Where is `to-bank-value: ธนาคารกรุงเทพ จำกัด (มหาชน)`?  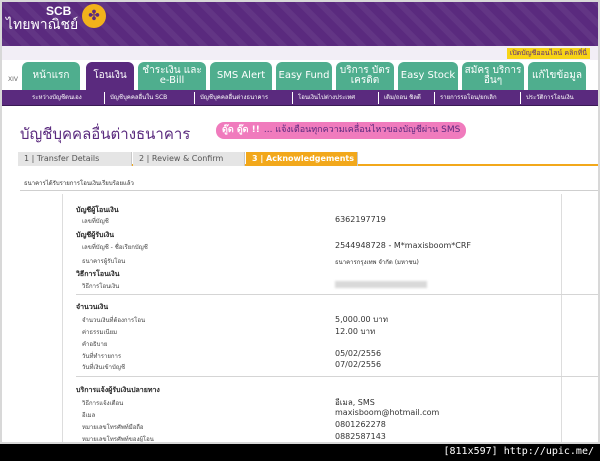
to-bank-value: ธนาคารกรุงเทพ จำกัด (มหาชน) is located at coordinates (377, 262).